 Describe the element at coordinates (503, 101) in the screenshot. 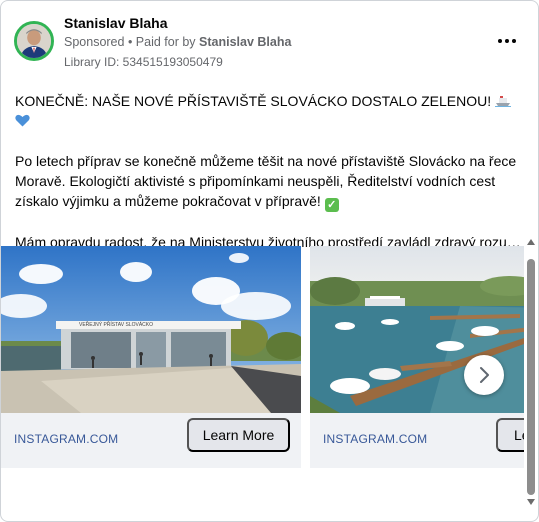

I see `ship-icon` at that location.